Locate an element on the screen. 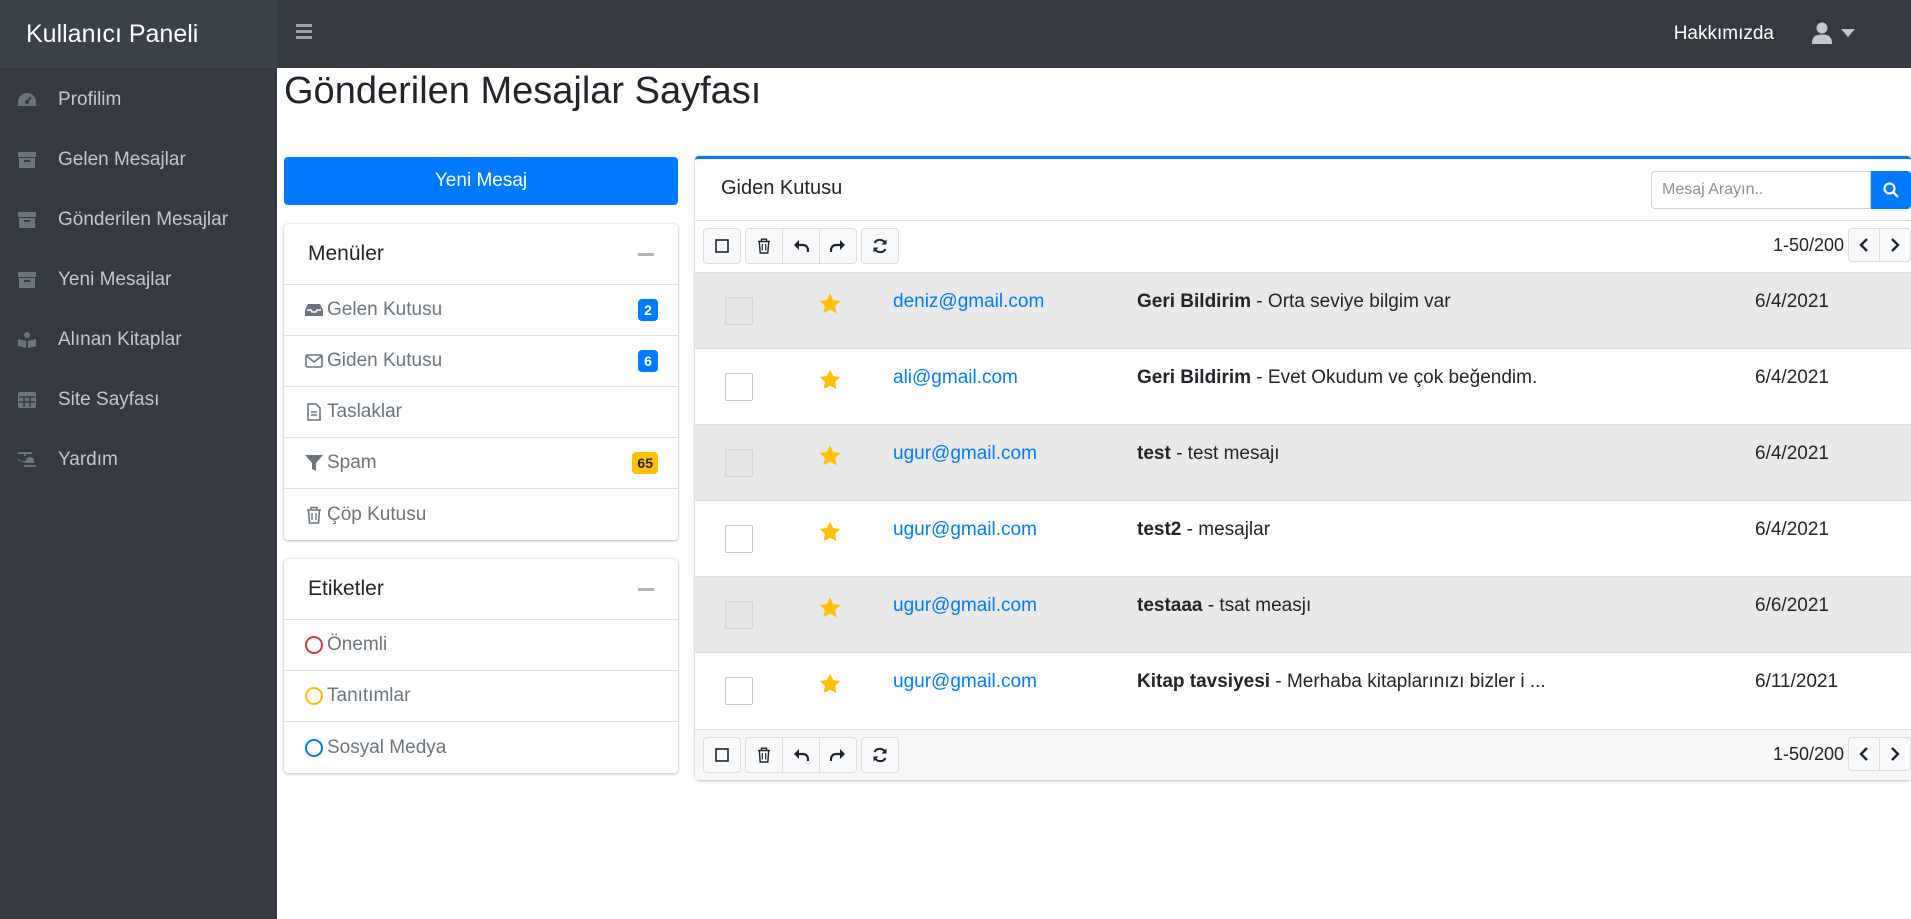 This screenshot has width=1911, height=919. filter-icon is located at coordinates (314, 463).